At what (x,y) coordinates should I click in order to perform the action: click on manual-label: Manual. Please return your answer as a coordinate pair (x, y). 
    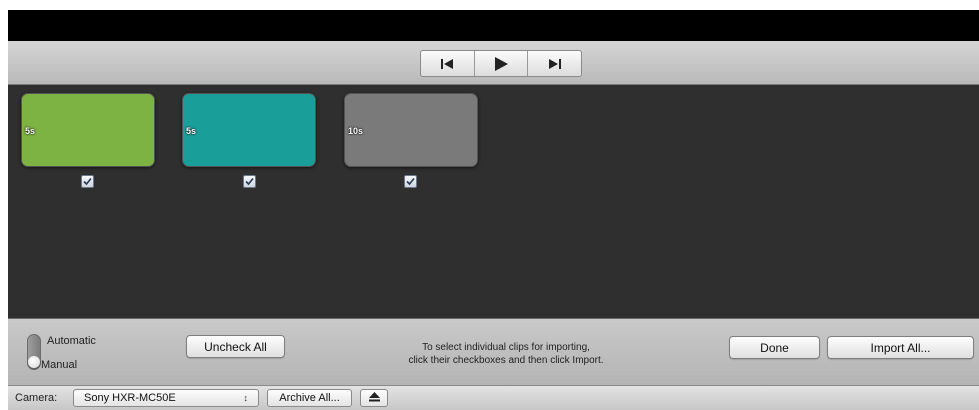
    Looking at the image, I should click on (59, 365).